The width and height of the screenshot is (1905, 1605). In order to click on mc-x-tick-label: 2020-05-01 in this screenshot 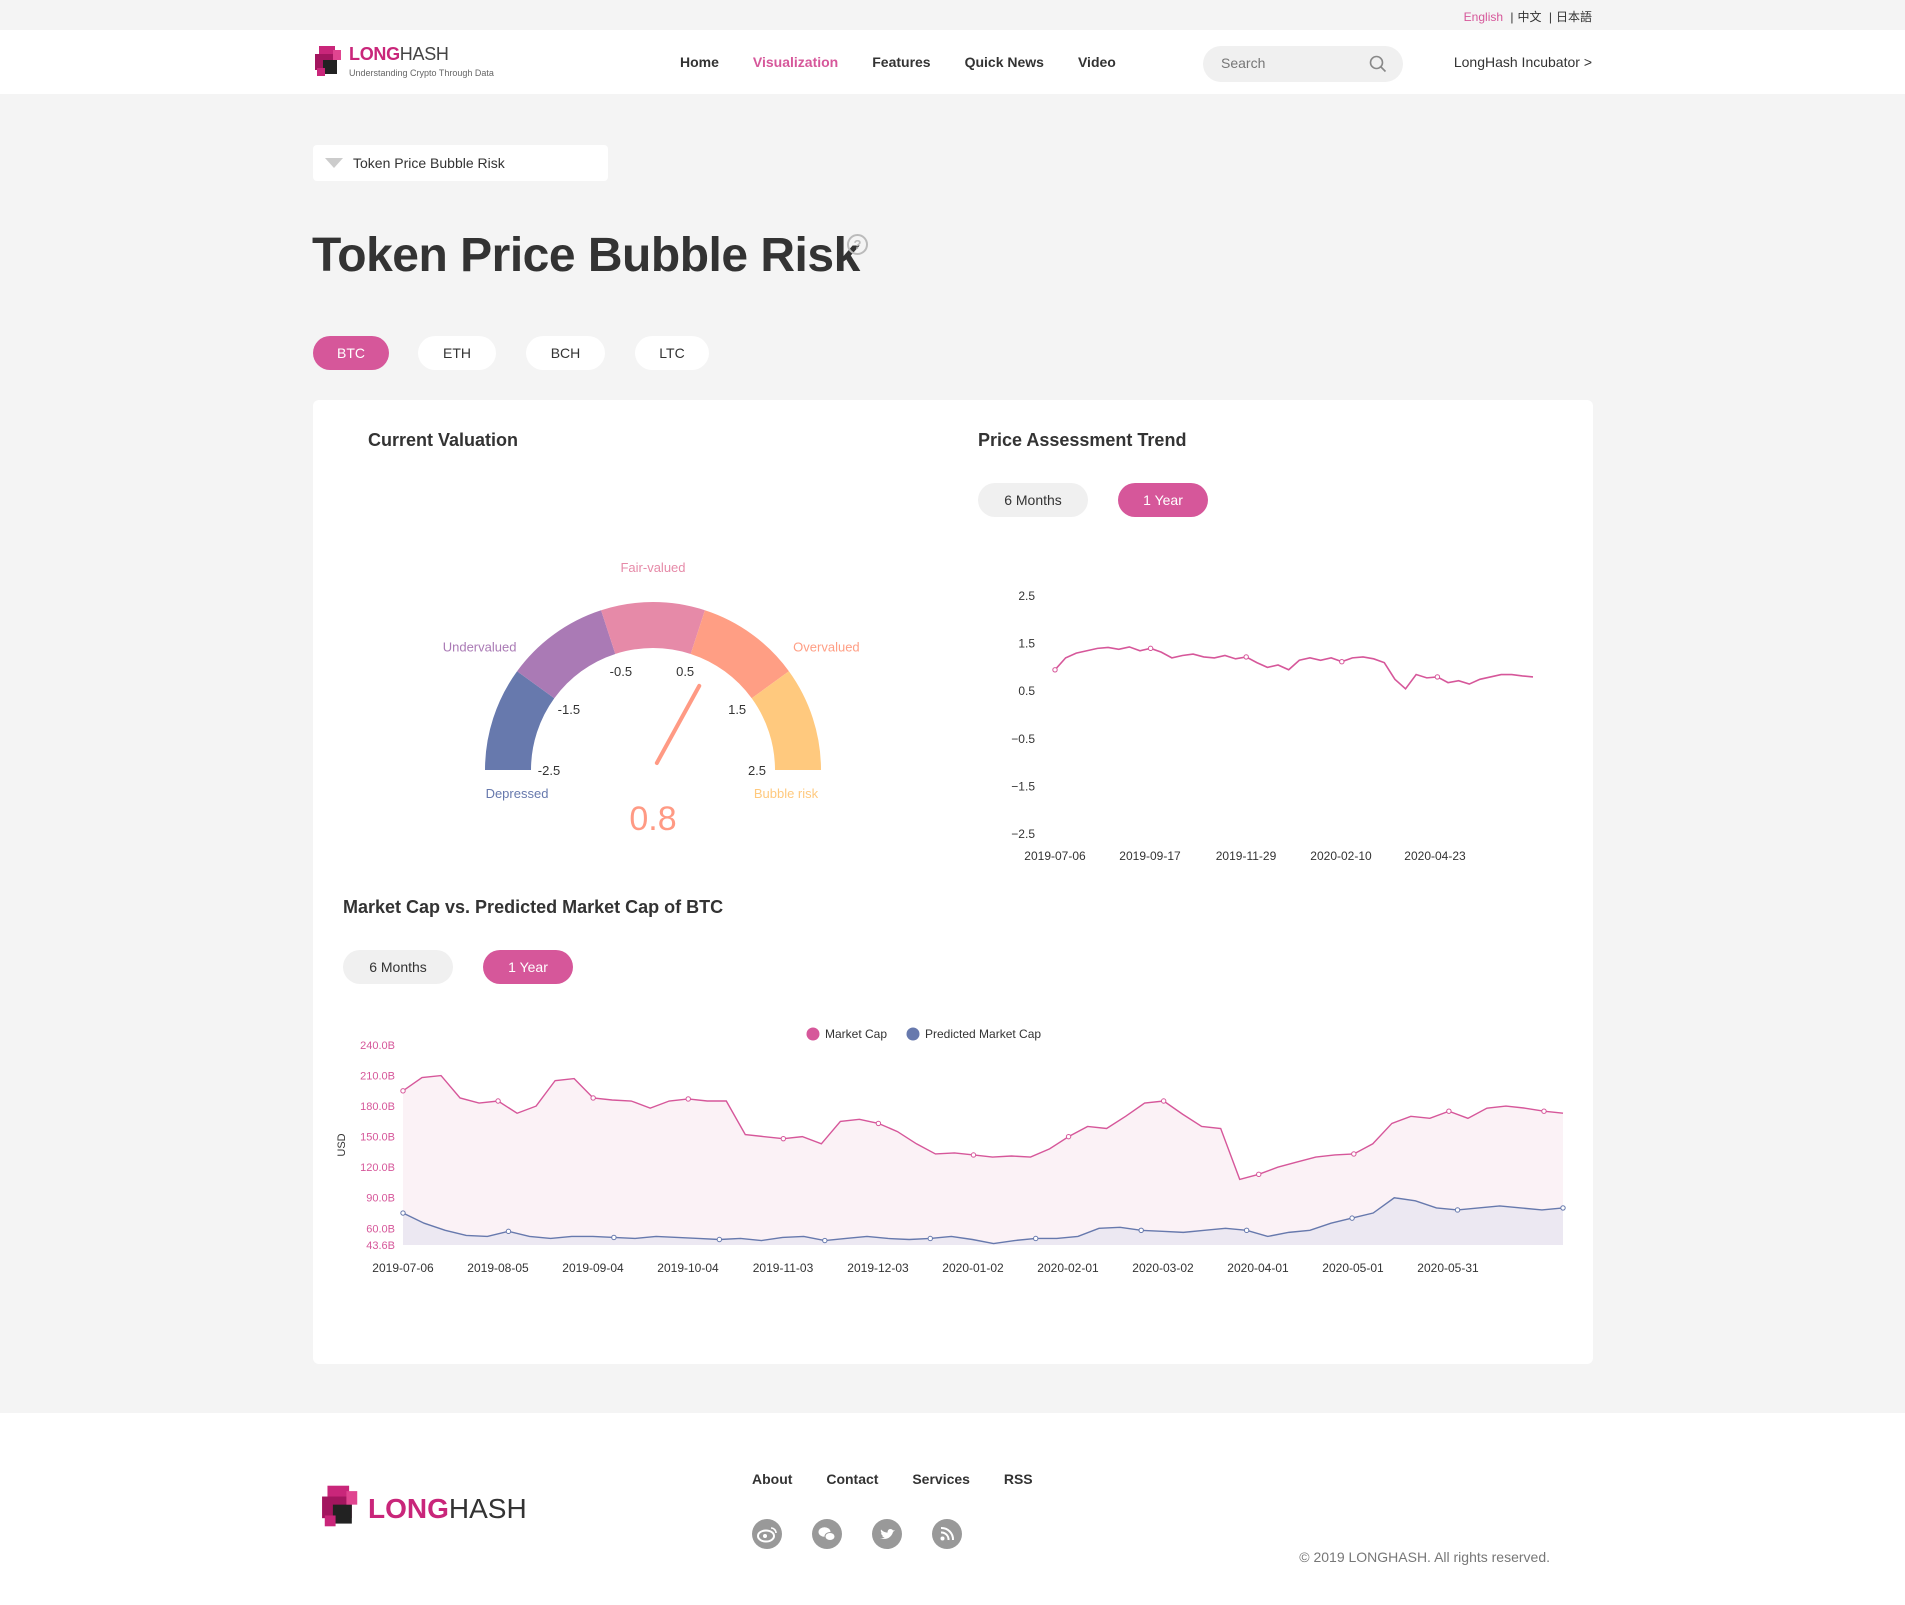, I will do `click(1353, 1268)`.